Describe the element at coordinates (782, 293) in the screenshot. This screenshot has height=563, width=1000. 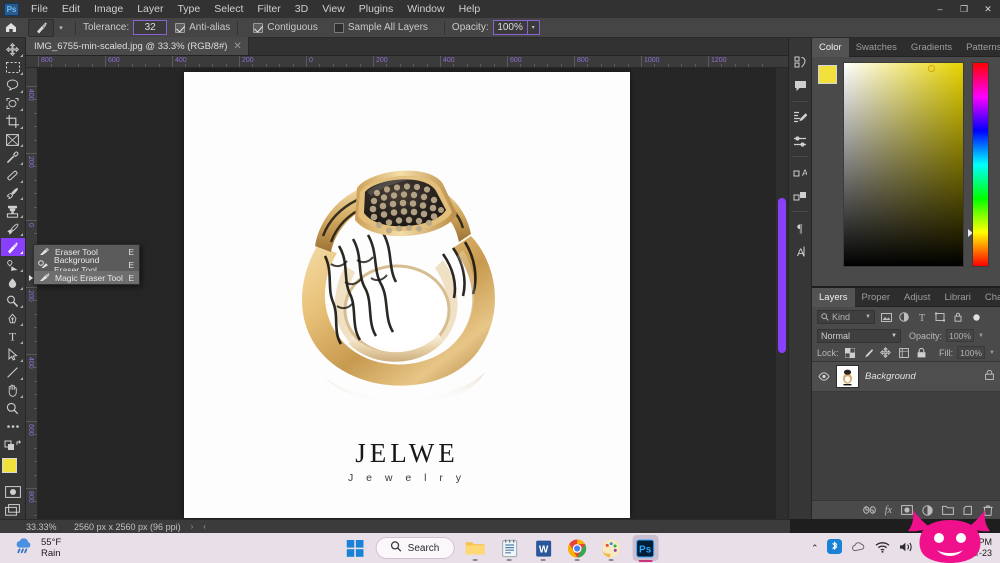
I see `canvas-vertical-scrollbar` at that location.